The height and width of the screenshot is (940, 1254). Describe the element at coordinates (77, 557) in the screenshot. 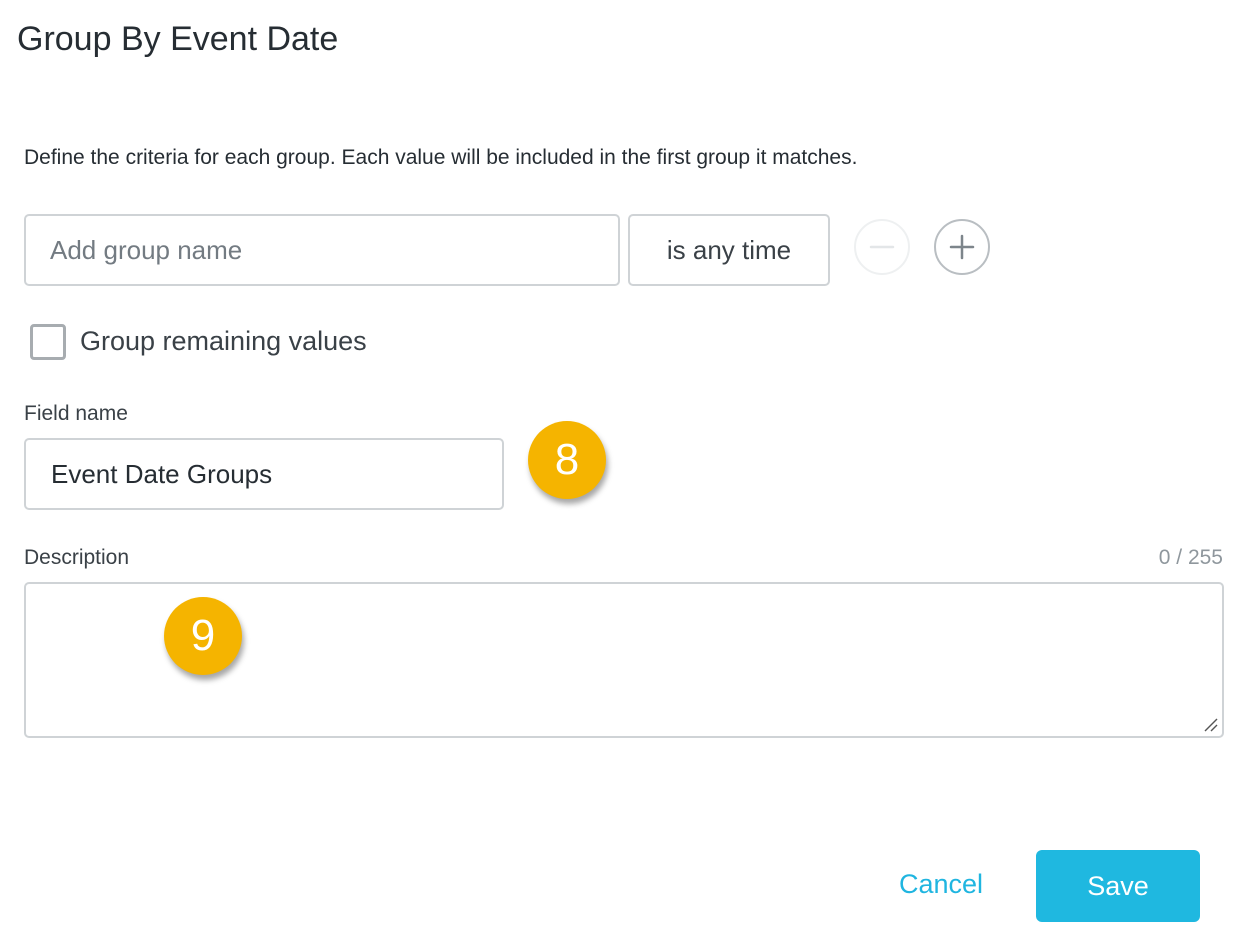

I see `description-label: Description` at that location.